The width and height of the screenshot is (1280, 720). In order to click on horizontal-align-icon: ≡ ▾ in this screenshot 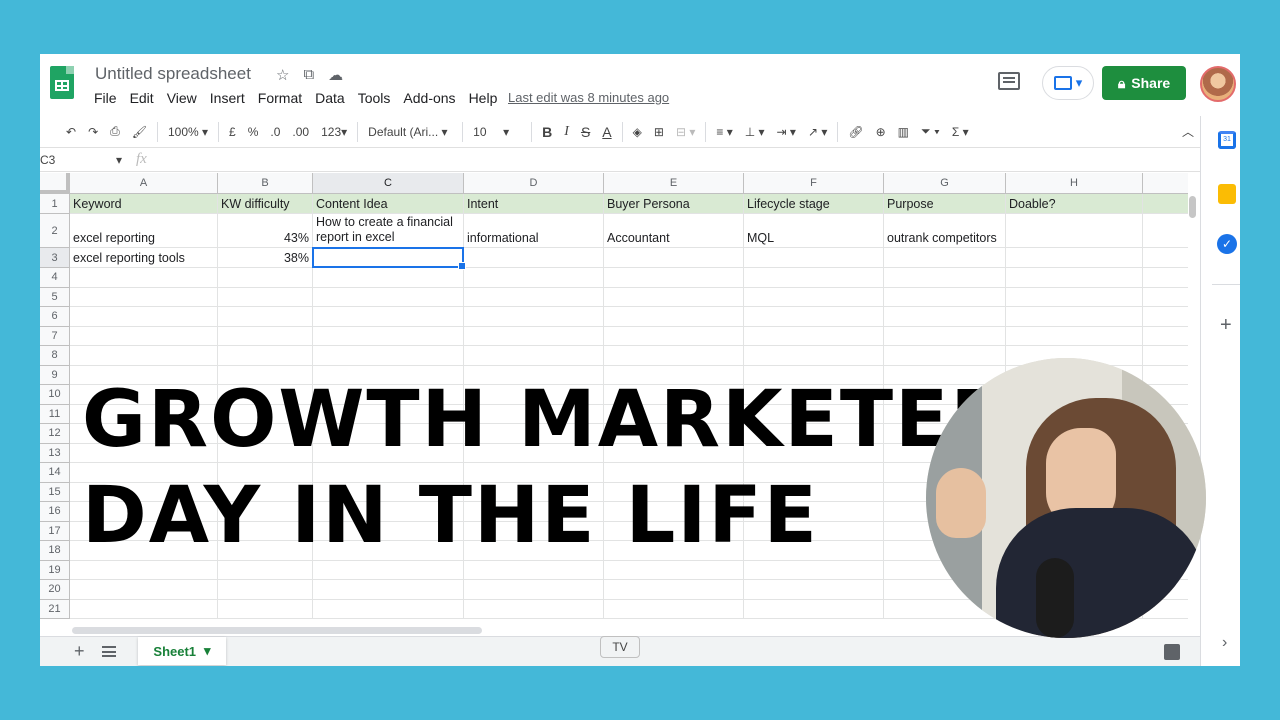, I will do `click(724, 132)`.